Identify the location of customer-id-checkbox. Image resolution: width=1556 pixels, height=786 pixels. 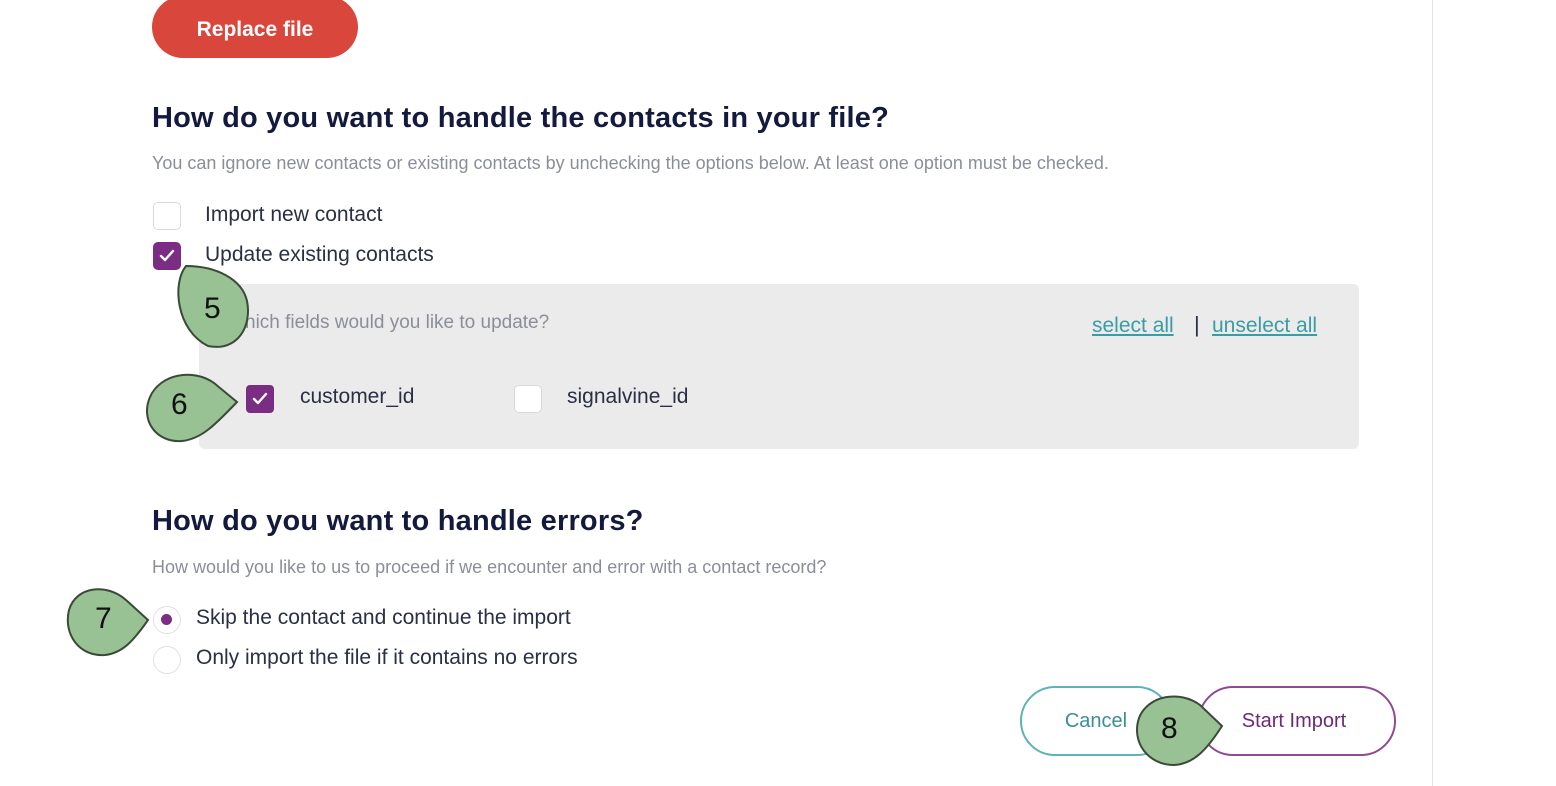
(260, 399).